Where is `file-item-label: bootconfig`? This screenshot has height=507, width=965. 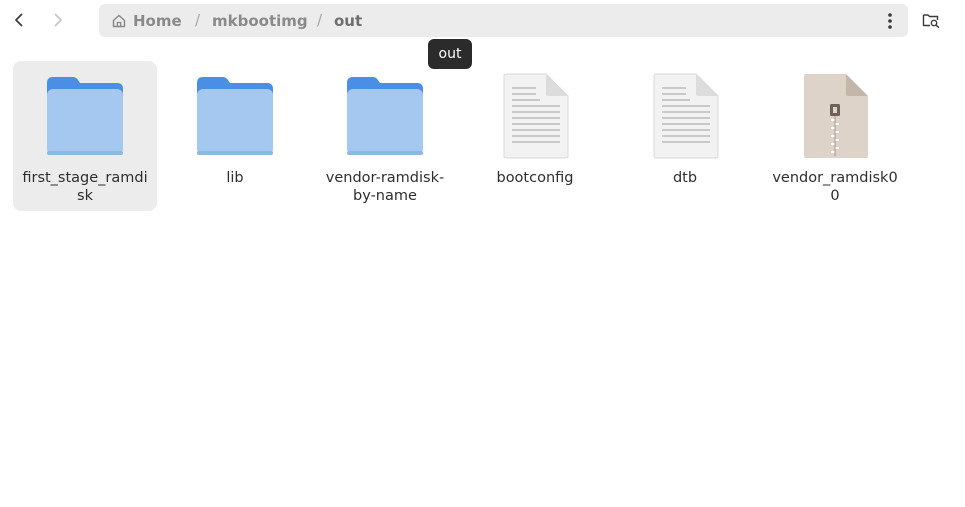
file-item-label: bootconfig is located at coordinates (535, 178).